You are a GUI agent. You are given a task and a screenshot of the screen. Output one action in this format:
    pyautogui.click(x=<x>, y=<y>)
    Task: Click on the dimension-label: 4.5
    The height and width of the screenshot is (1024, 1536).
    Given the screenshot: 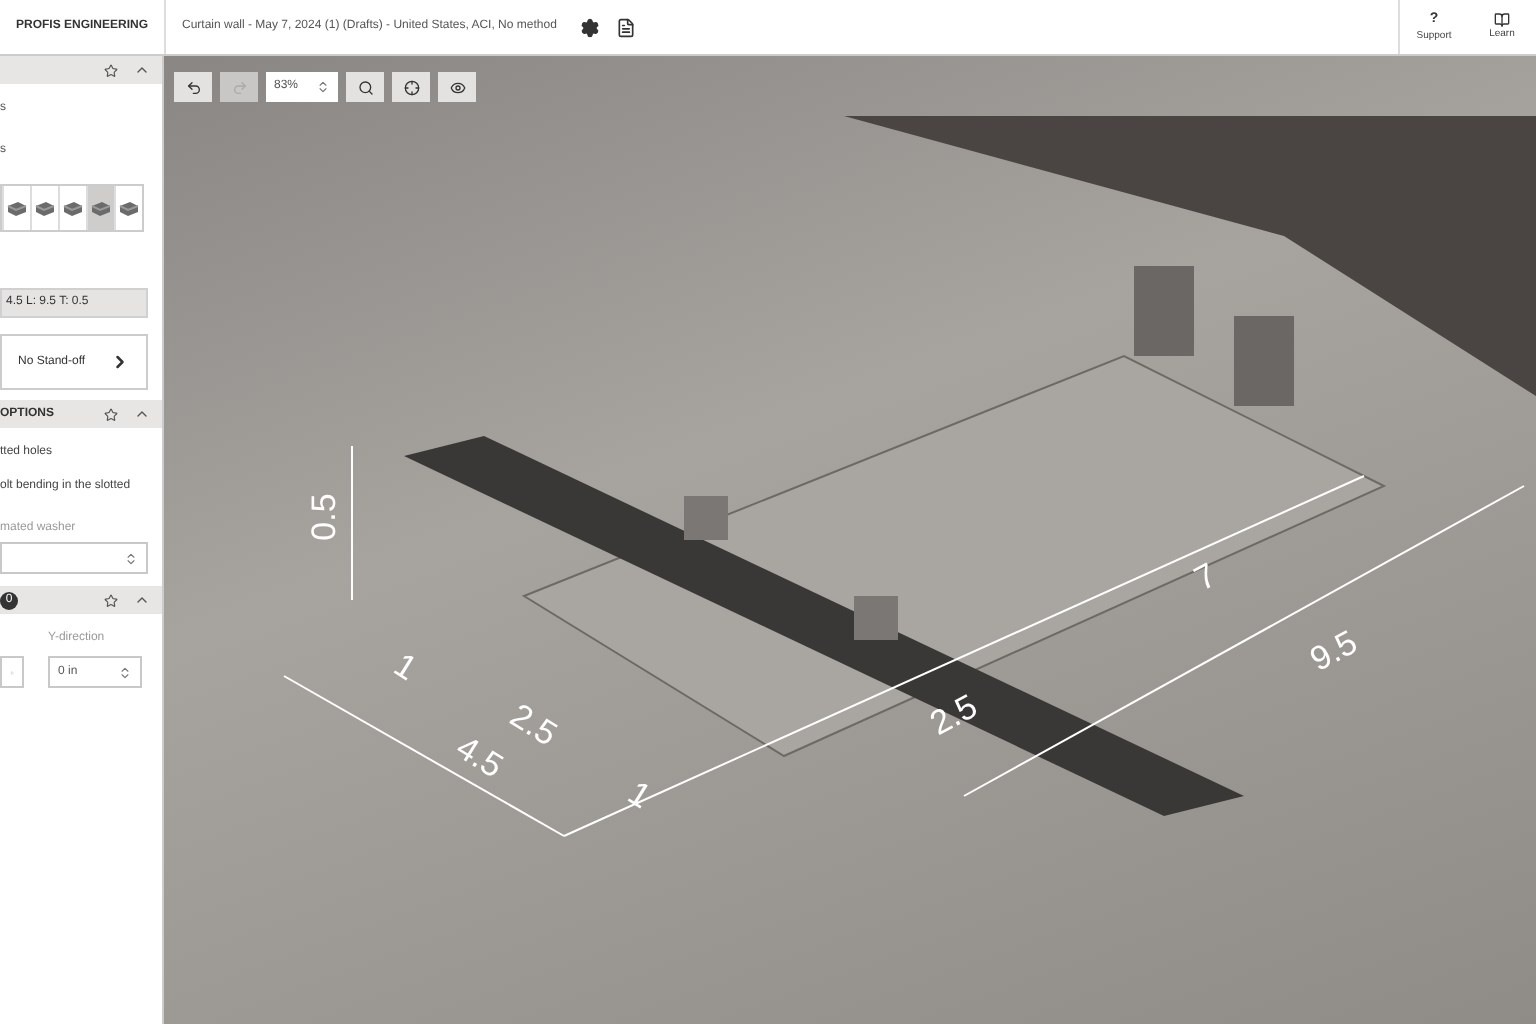 What is the action you would take?
    pyautogui.click(x=479, y=757)
    